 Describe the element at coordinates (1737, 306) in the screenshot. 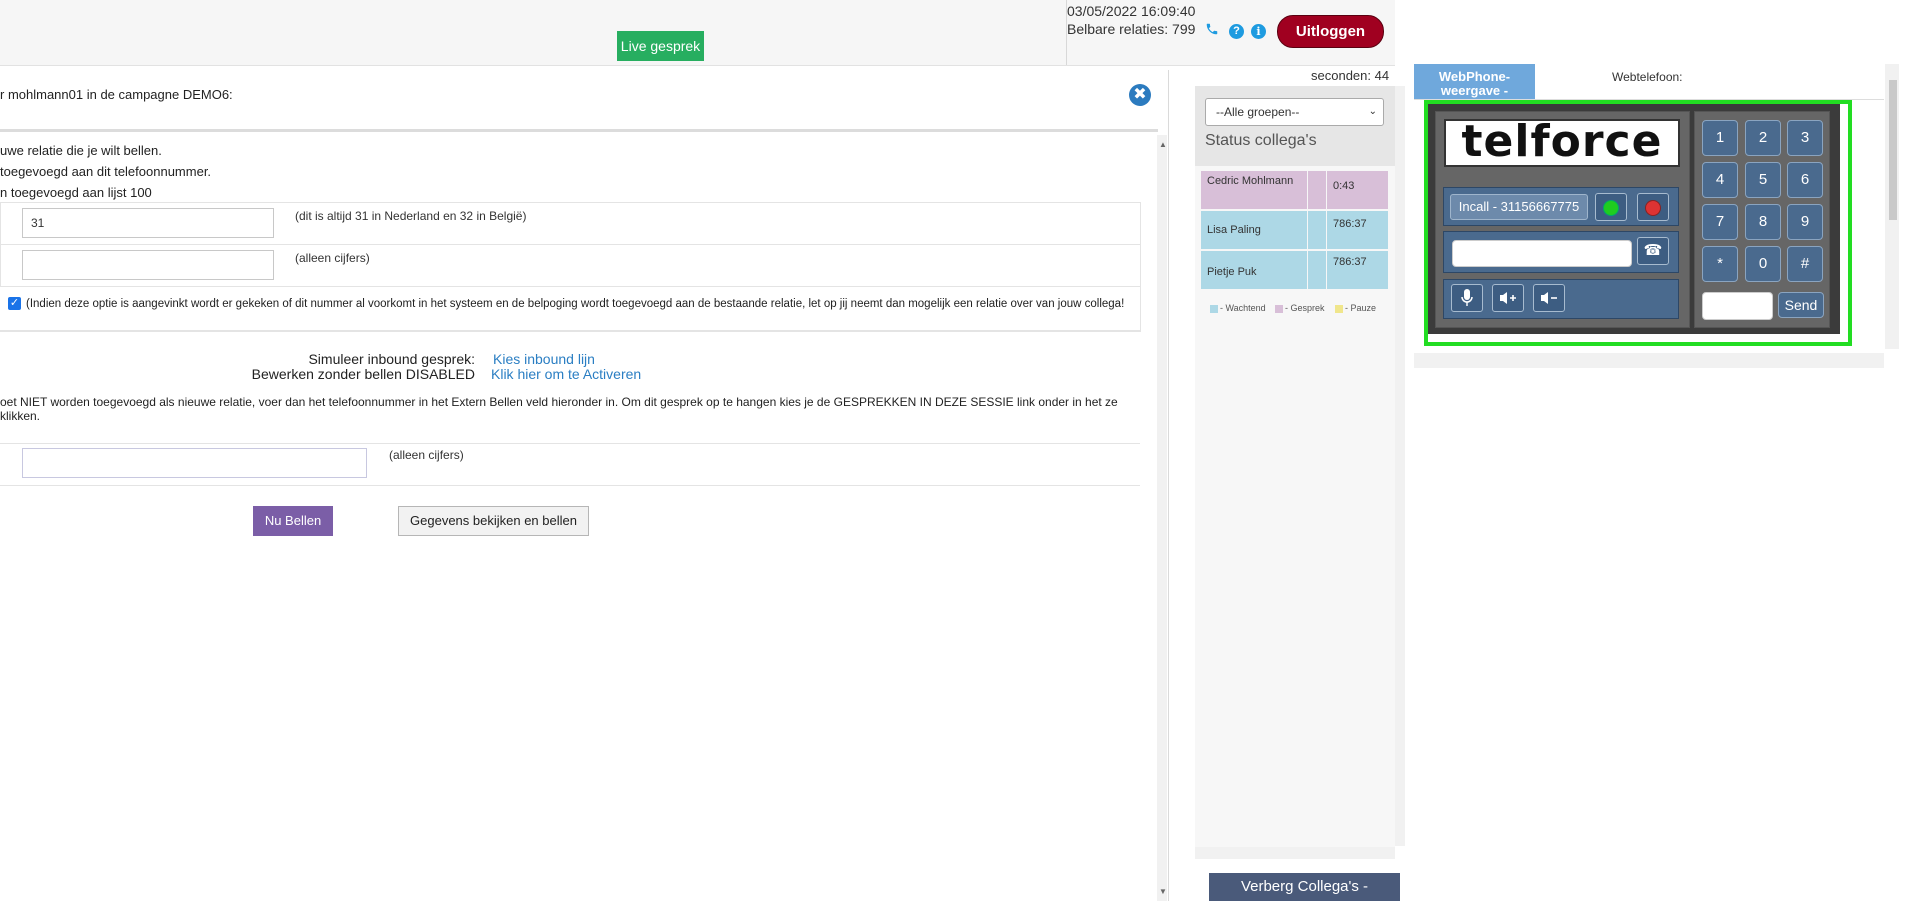

I see `dtmf-input` at that location.